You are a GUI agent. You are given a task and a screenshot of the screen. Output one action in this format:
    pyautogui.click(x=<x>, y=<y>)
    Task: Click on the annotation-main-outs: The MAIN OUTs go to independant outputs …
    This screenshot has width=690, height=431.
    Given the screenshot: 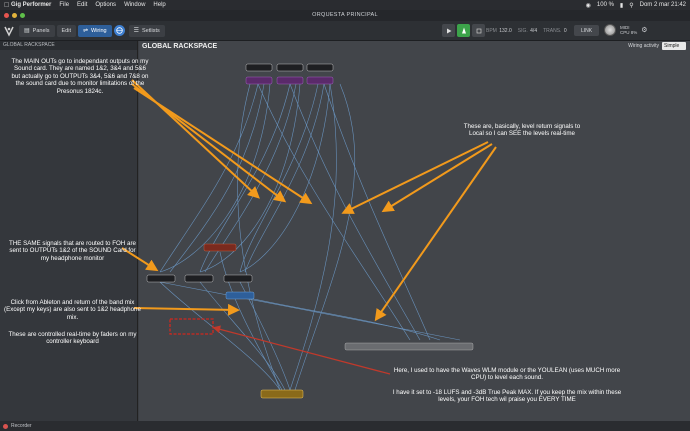 What is the action you would take?
    pyautogui.click(x=80, y=76)
    